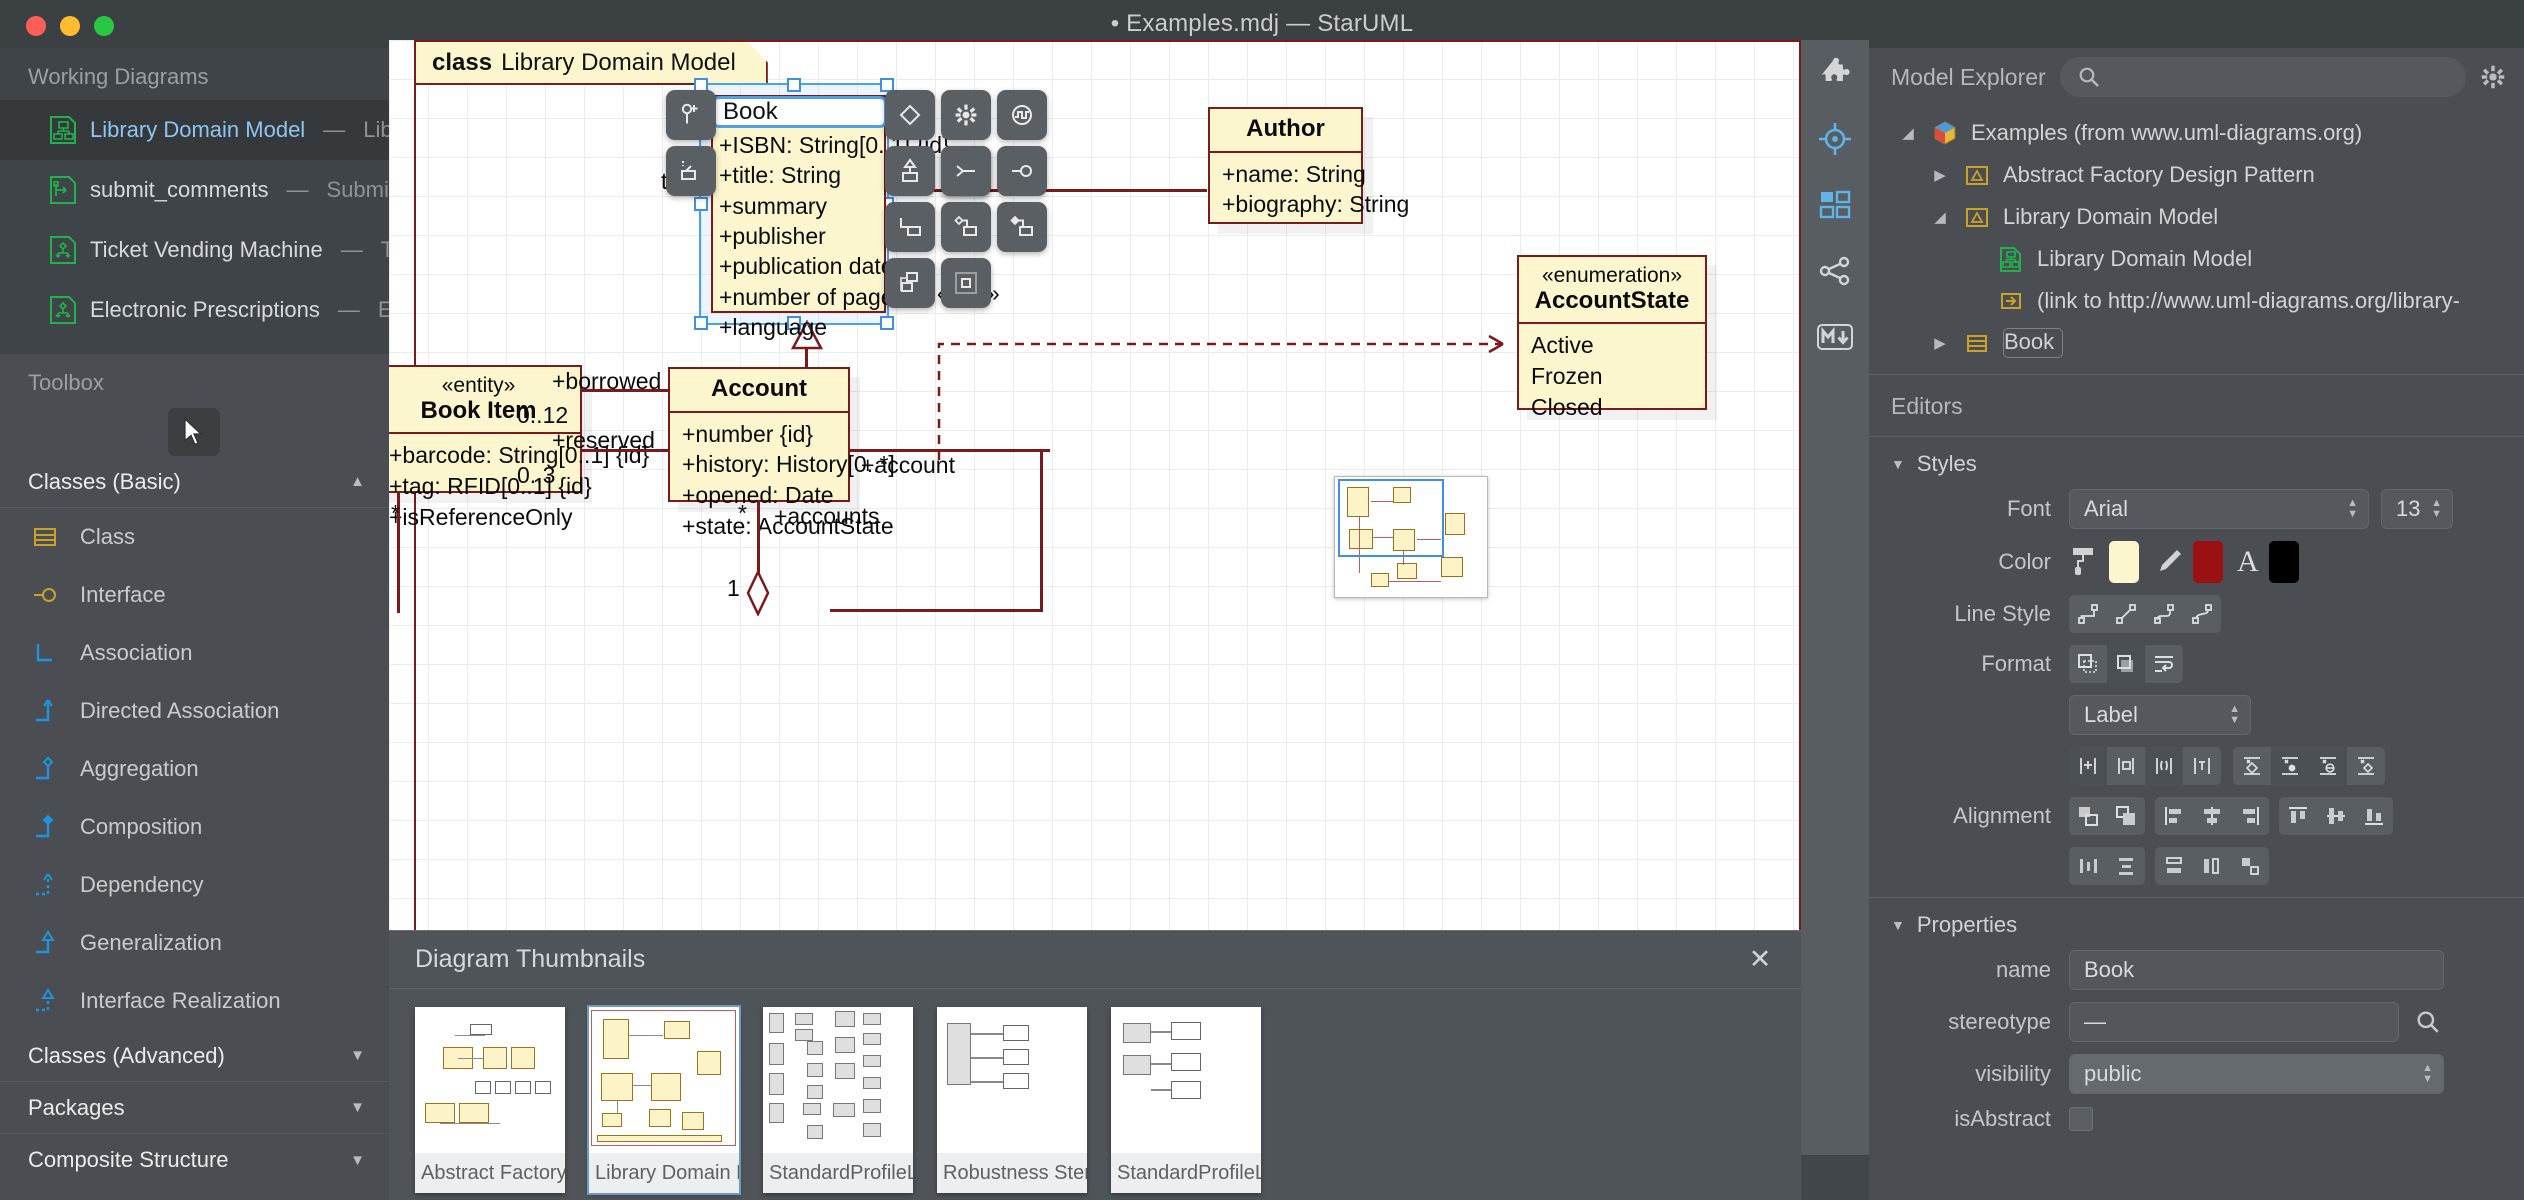 The height and width of the screenshot is (1200, 2524). I want to click on suppress-buttons, so click(2145, 766).